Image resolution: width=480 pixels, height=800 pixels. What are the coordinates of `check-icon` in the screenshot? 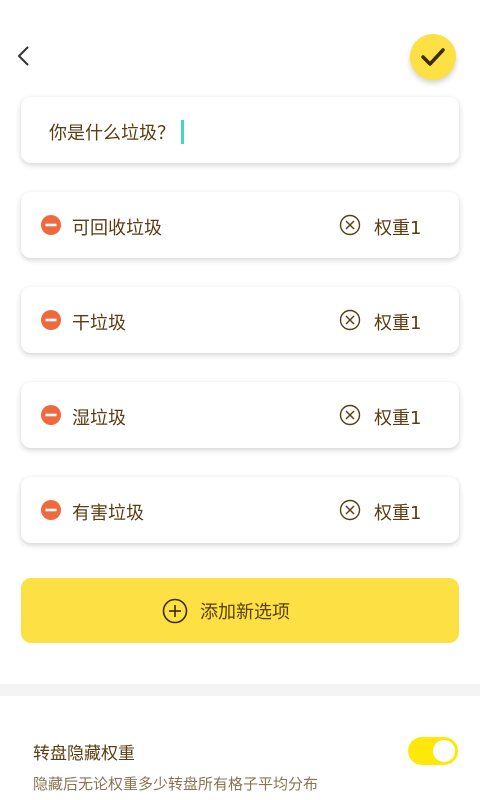 It's located at (433, 57).